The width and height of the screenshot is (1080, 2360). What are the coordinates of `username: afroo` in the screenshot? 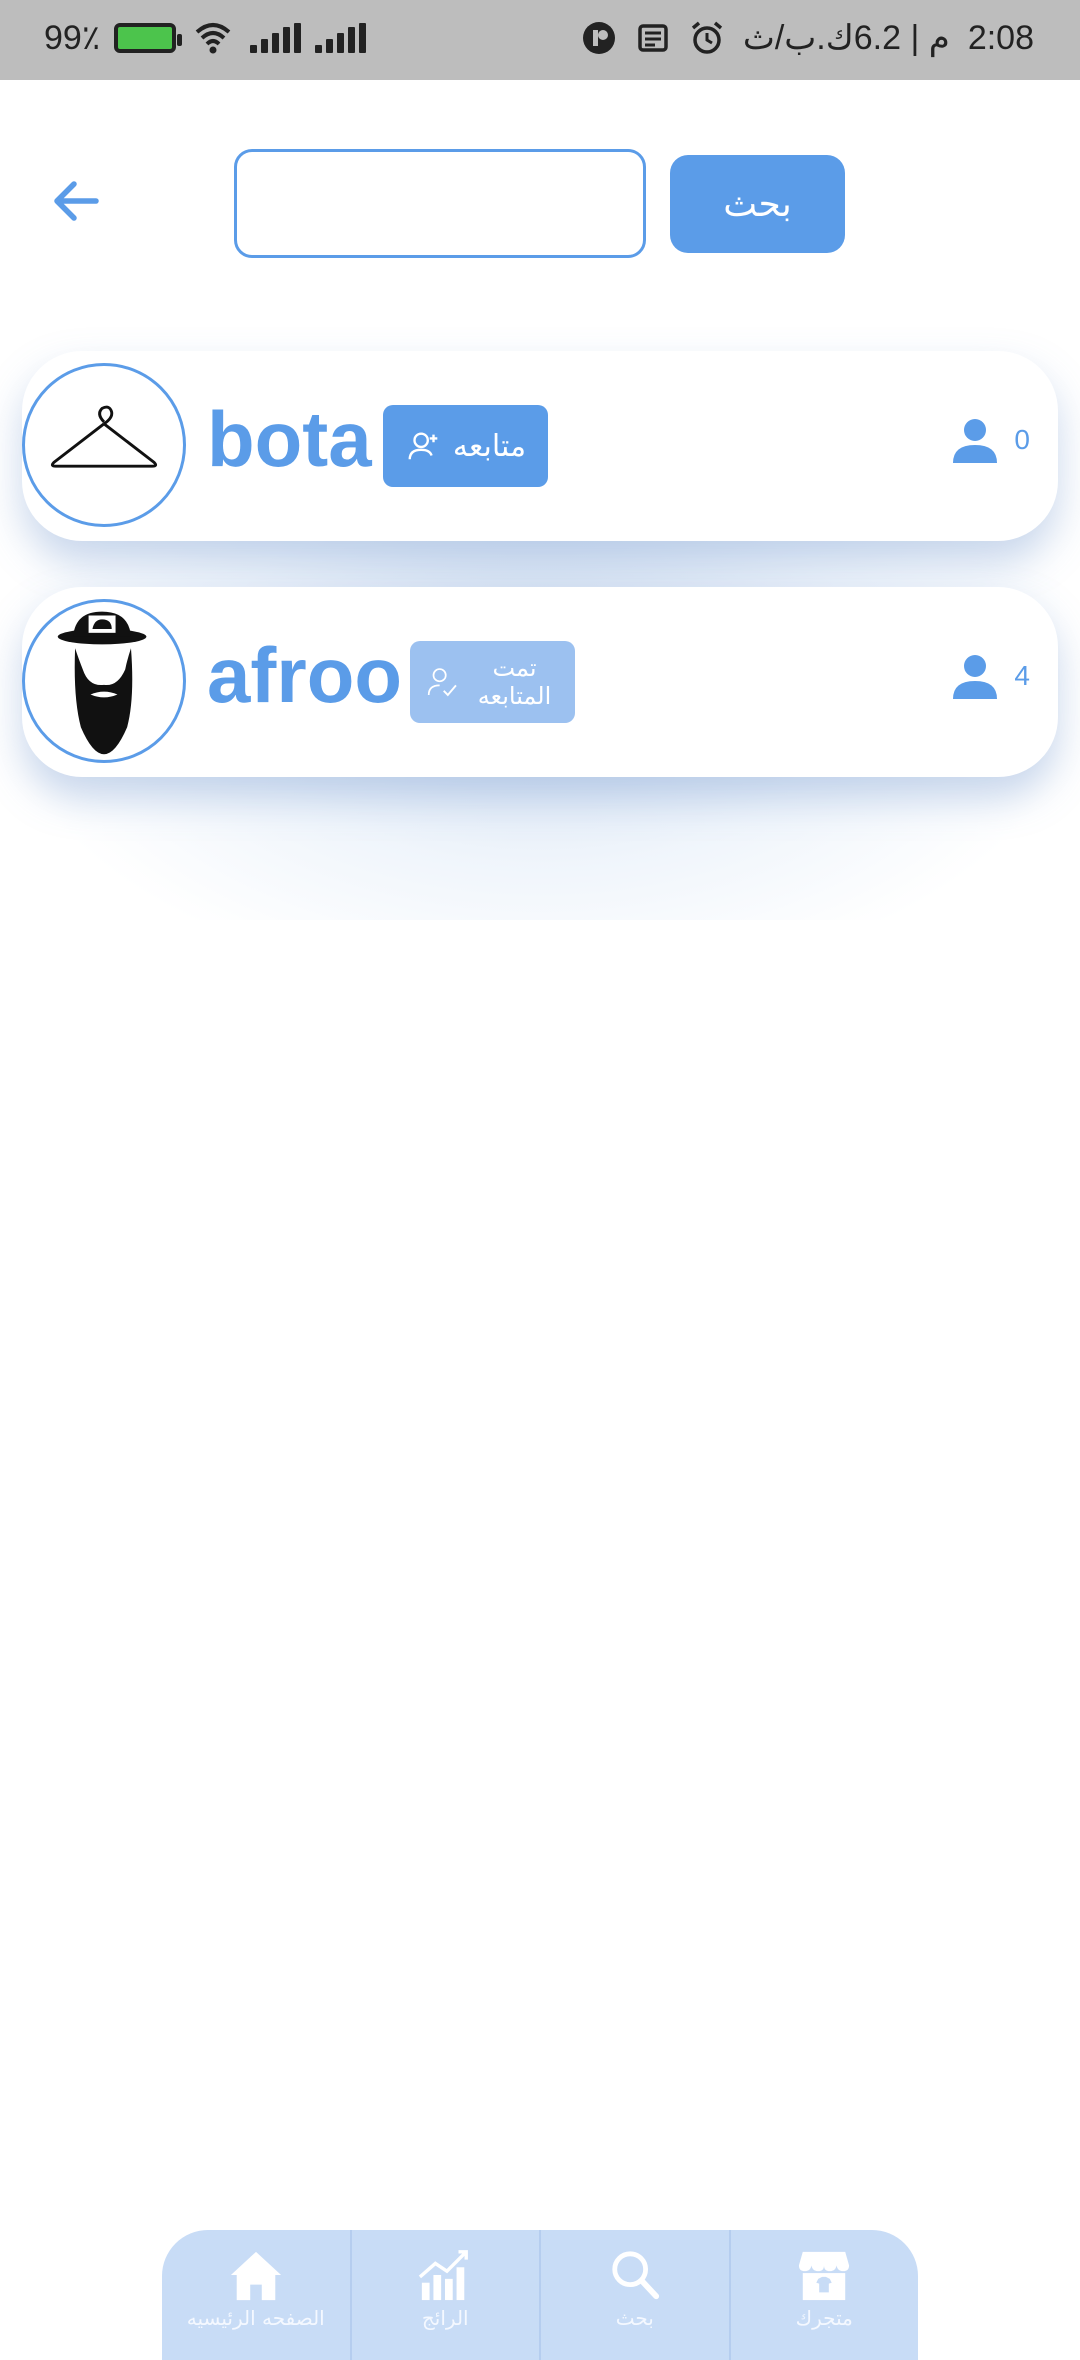 It's located at (304, 675).